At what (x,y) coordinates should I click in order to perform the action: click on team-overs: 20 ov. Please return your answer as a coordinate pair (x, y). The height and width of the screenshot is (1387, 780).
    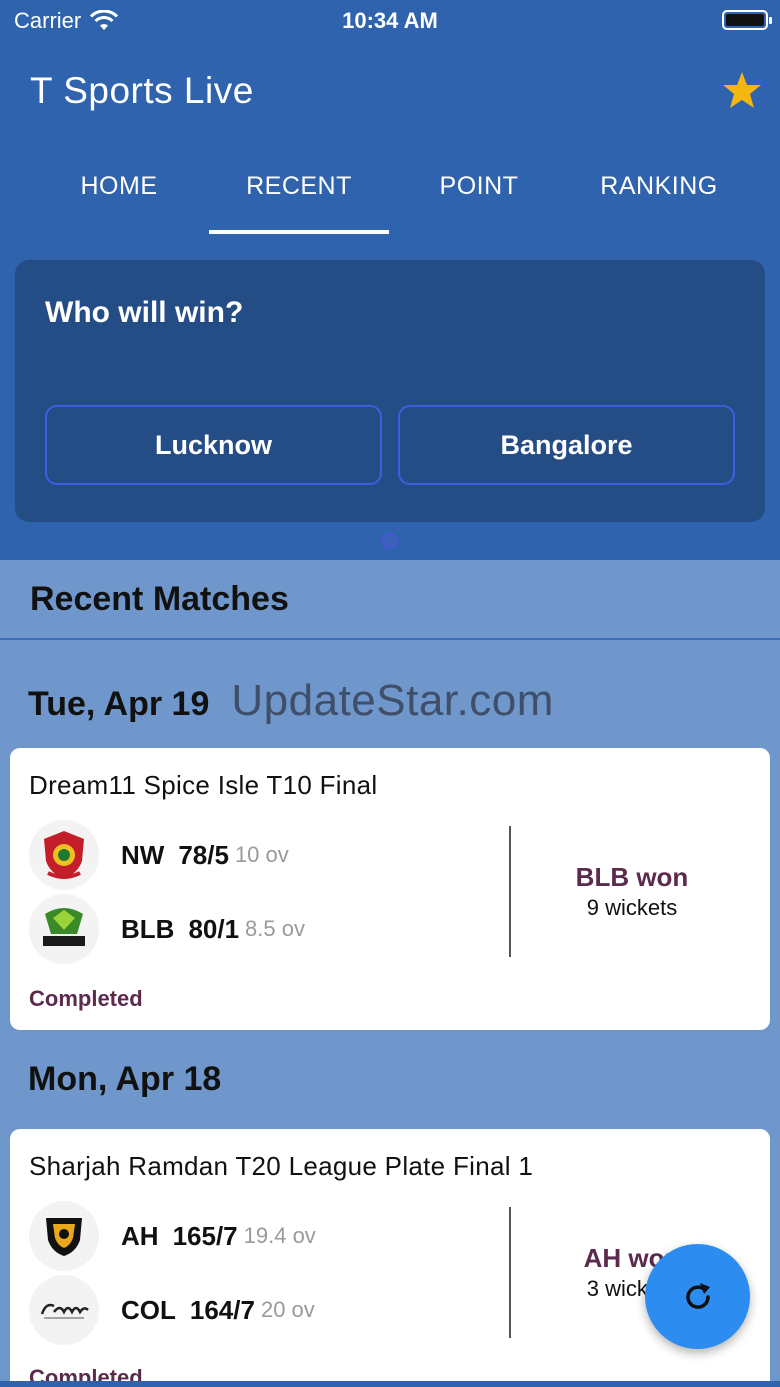
    Looking at the image, I should click on (287, 1309).